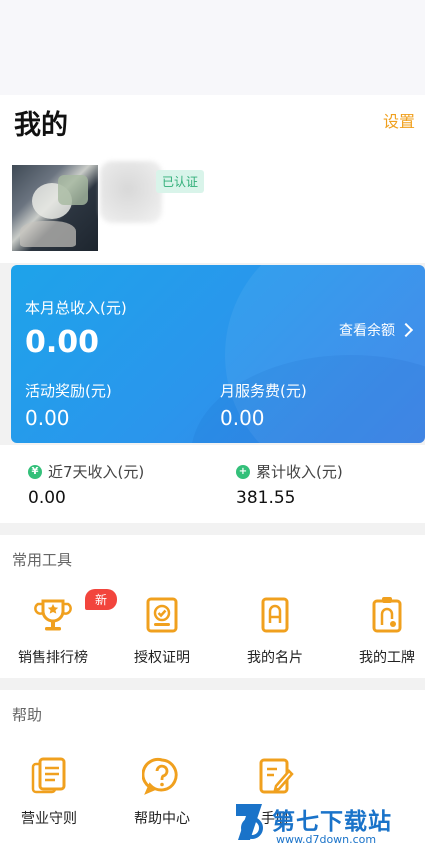  What do you see at coordinates (367, 331) in the screenshot?
I see `view-balance-label: 查看余额` at bounding box center [367, 331].